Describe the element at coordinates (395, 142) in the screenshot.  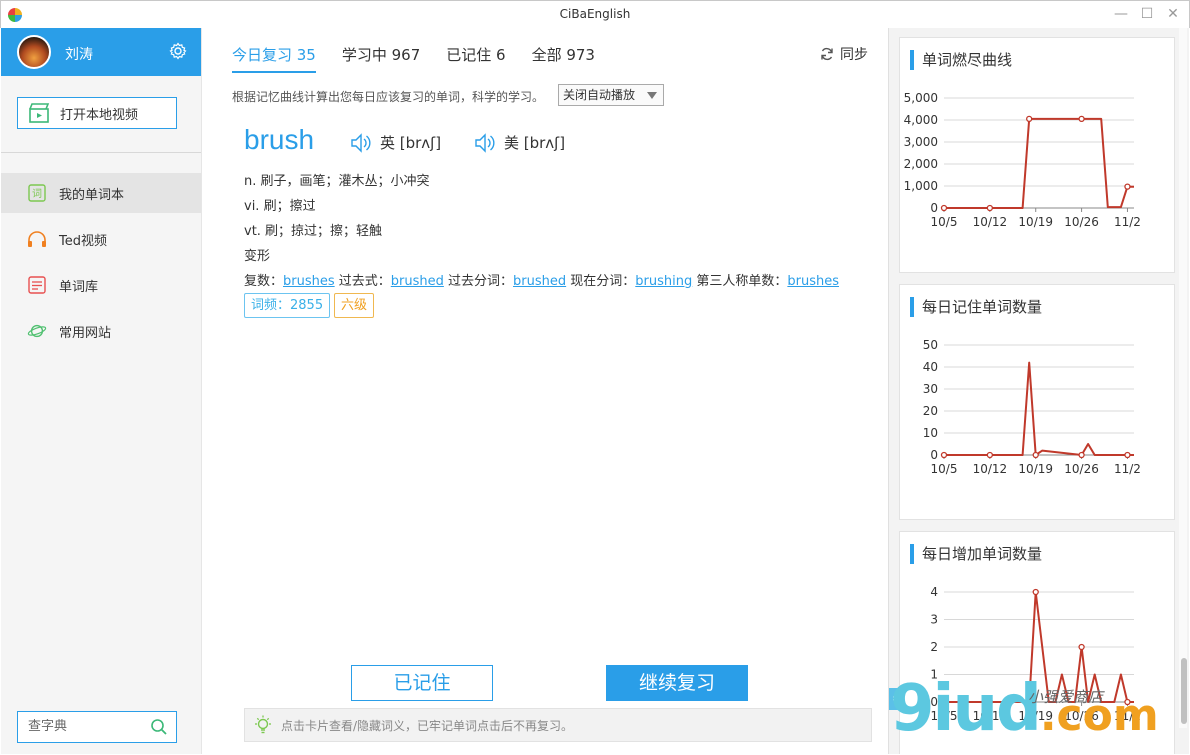
I see `pron-uk: 英 [brʌʃ]` at that location.